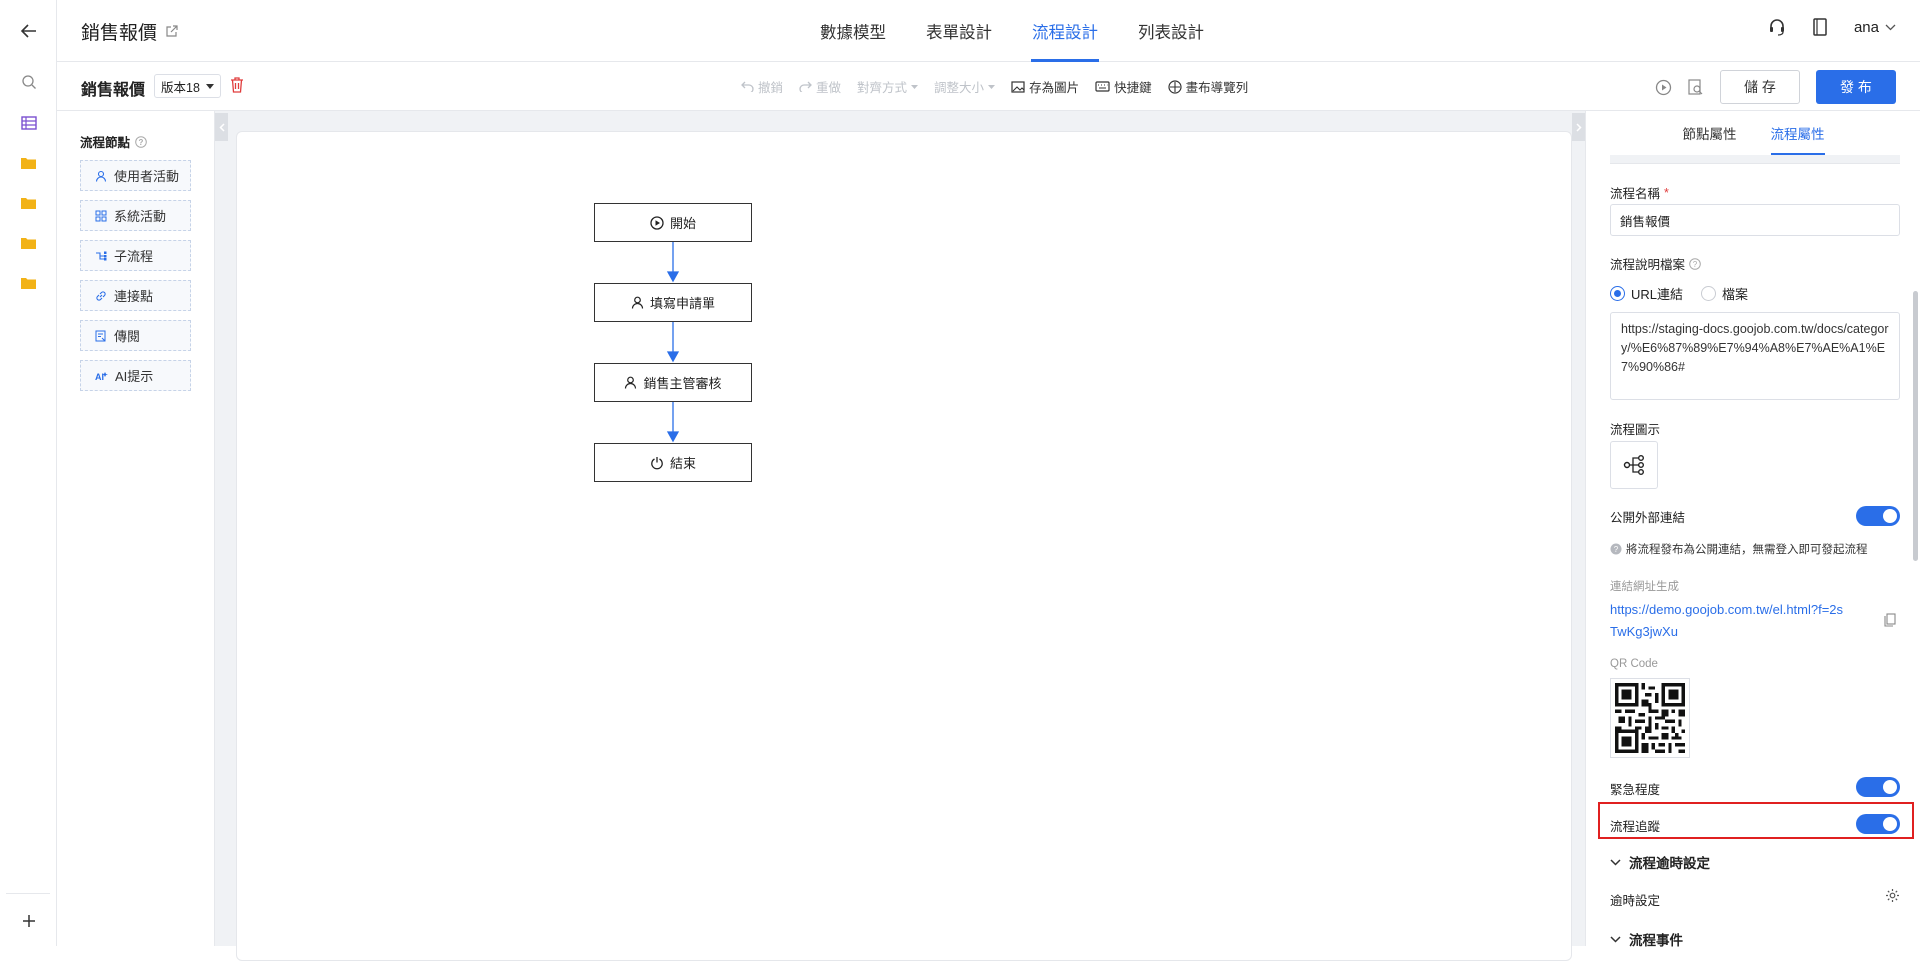  Describe the element at coordinates (1890, 620) in the screenshot. I see `copy-icon` at that location.